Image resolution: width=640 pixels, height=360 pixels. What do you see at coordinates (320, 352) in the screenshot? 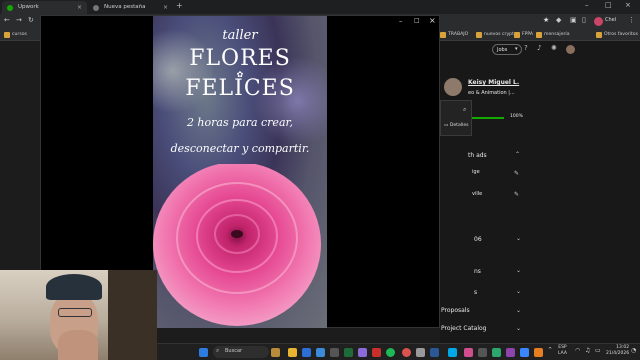
I see `store-icon` at bounding box center [320, 352].